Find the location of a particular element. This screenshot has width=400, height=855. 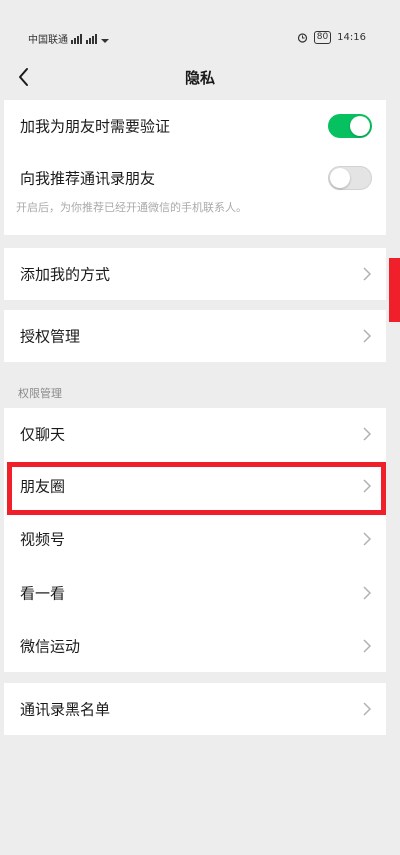

add-me-row: 添加我的方式 is located at coordinates (195, 274).